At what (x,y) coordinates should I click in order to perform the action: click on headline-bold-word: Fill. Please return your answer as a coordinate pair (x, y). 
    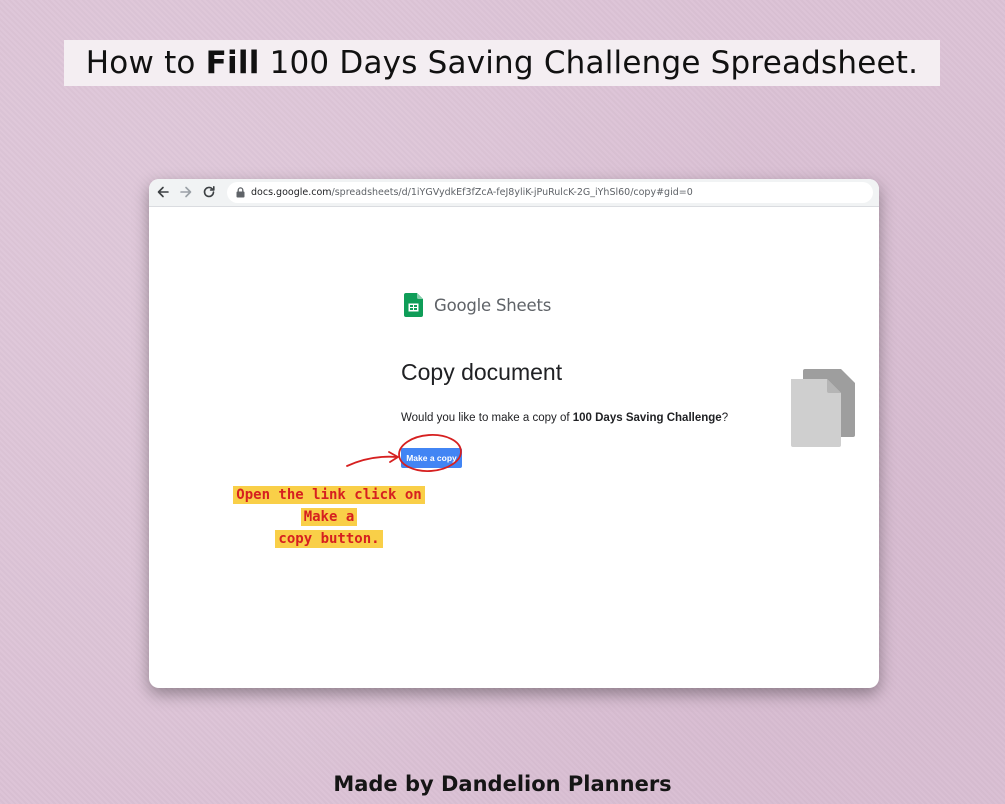
    Looking at the image, I should click on (232, 63).